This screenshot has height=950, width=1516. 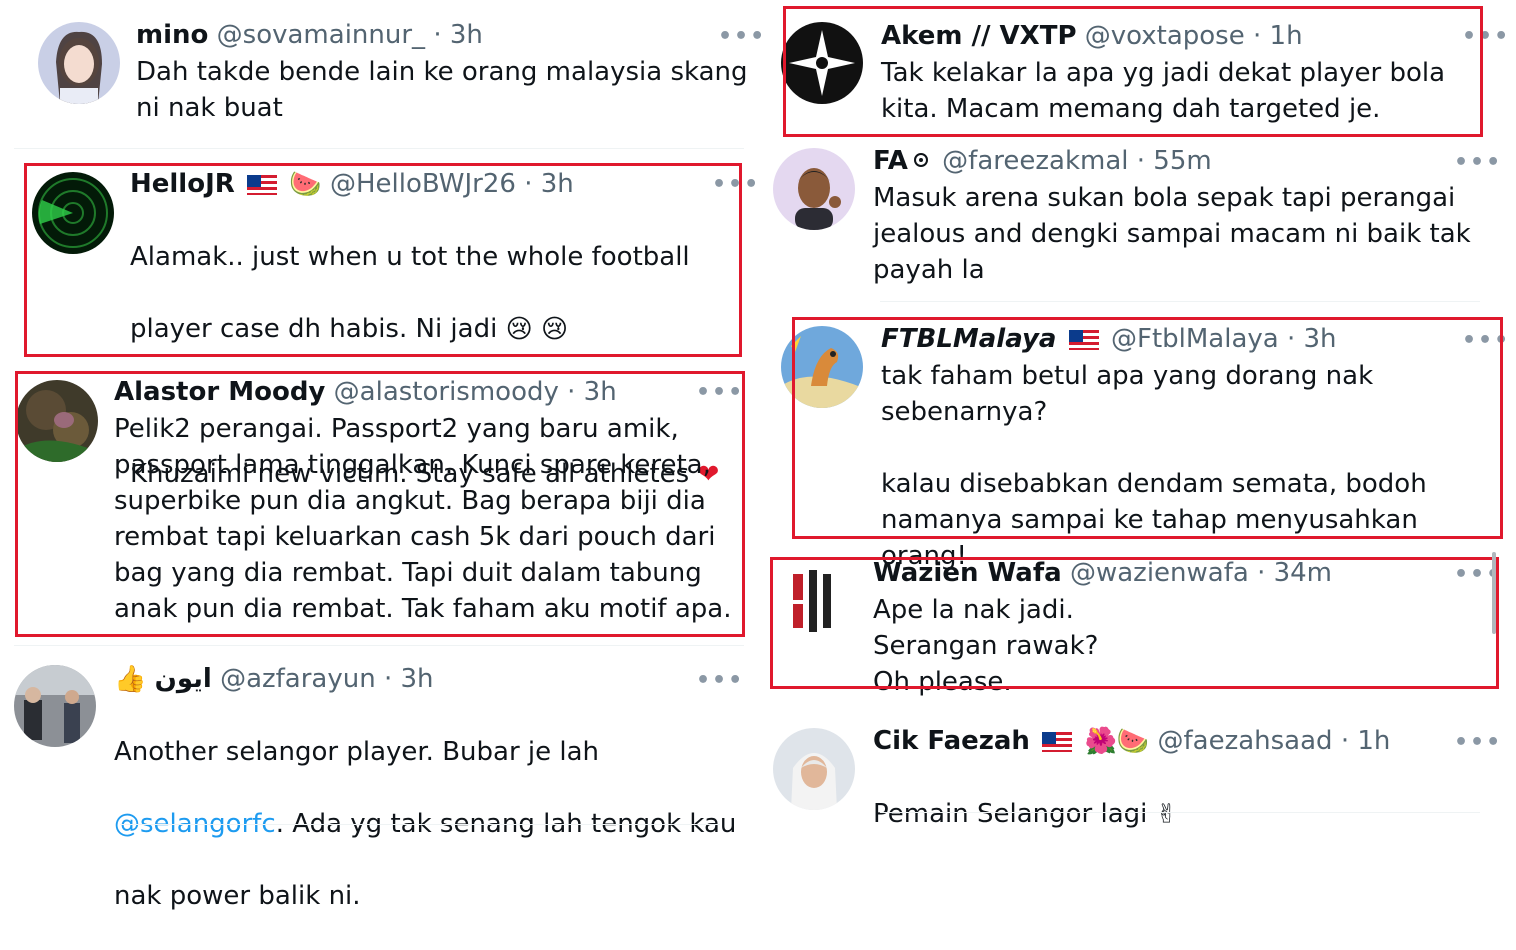 I want to click on tweet-header: 👍 ايون @azfarayun · 3h, so click(x=274, y=679).